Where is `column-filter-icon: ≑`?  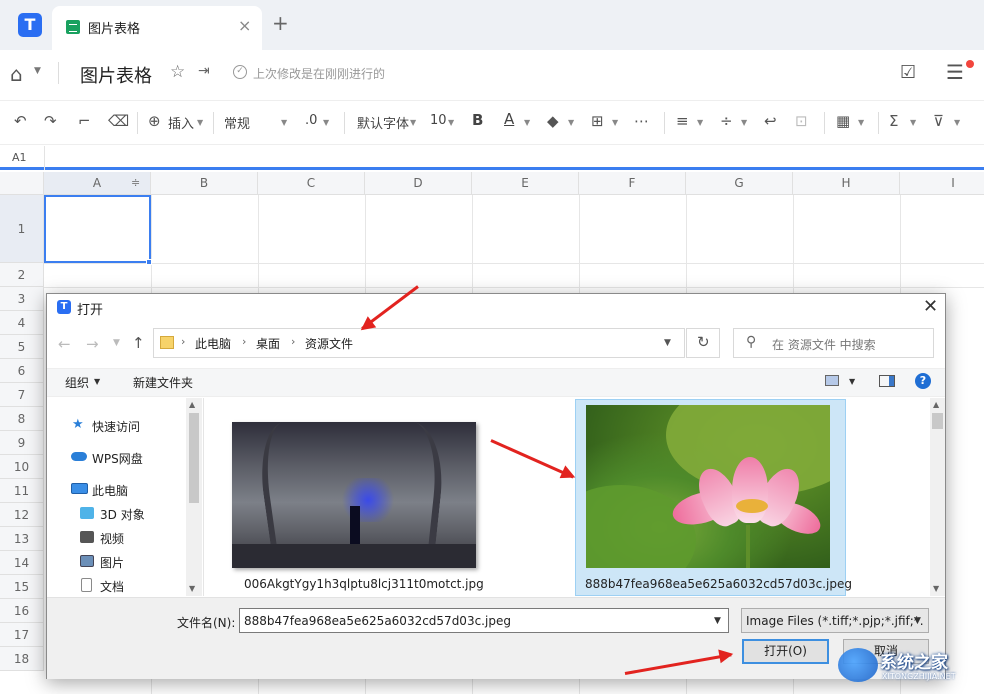
column-filter-icon: ≑ is located at coordinates (135, 182).